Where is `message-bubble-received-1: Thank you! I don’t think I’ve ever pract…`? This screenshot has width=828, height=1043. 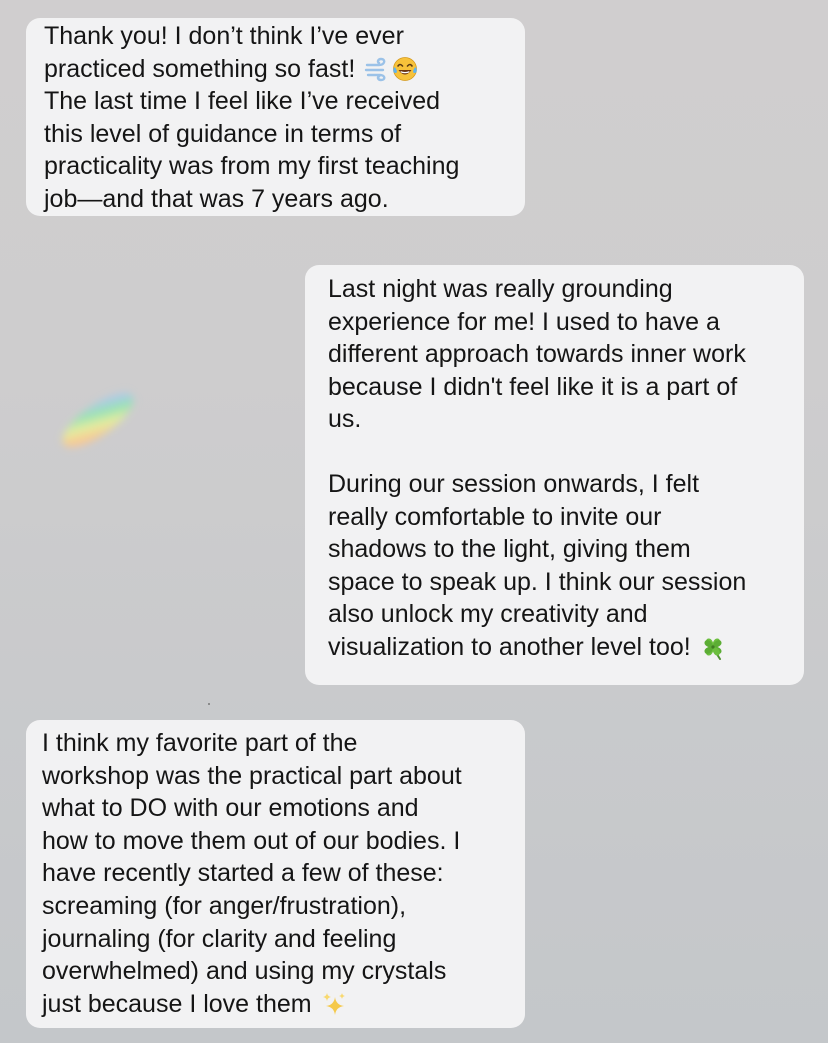 message-bubble-received-1: Thank you! I don’t think I’ve ever pract… is located at coordinates (275, 117).